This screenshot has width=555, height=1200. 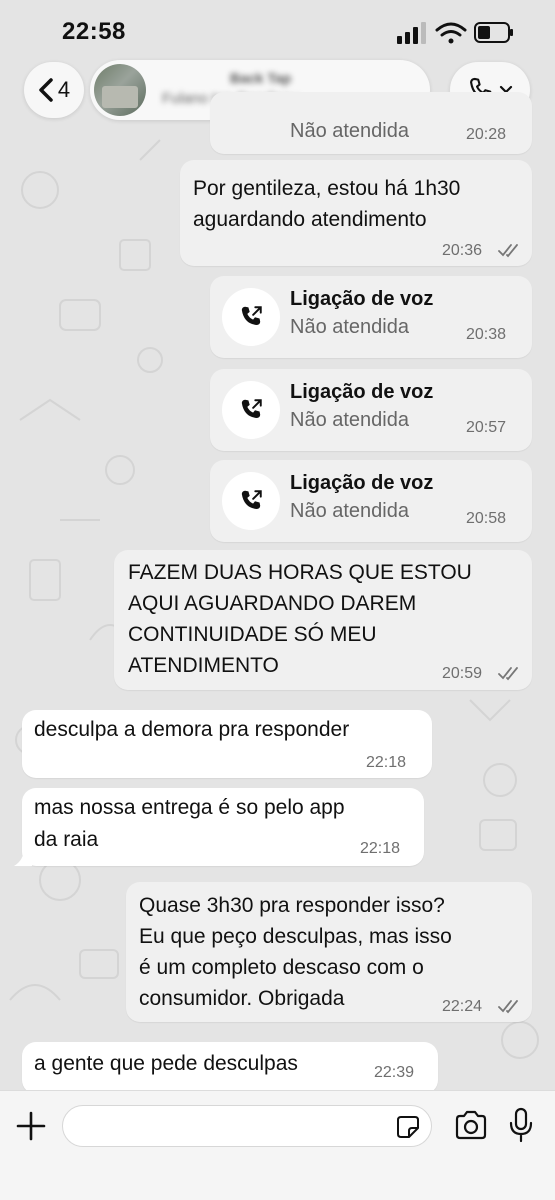 What do you see at coordinates (272, 603) in the screenshot?
I see `message-line: AQUI AGUARDANDO DAREM` at bounding box center [272, 603].